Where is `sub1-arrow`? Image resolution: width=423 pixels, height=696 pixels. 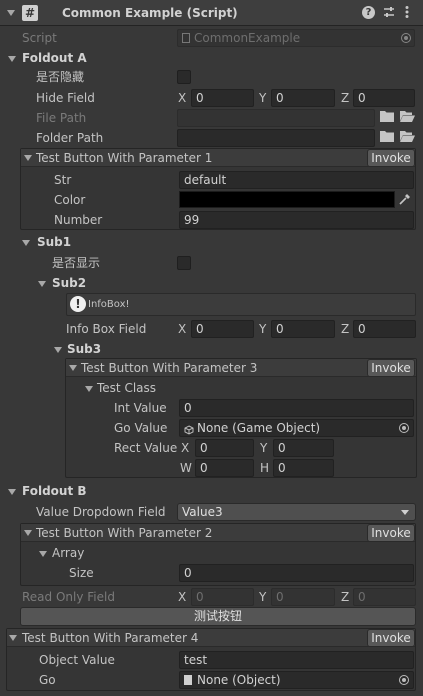 sub1-arrow is located at coordinates (26, 243).